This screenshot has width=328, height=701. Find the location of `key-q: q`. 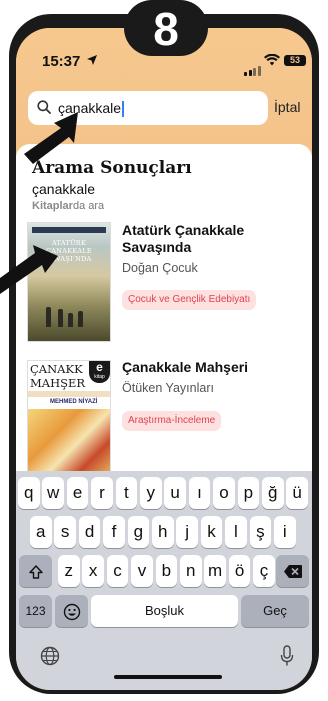

key-q: q is located at coordinates (29, 493).